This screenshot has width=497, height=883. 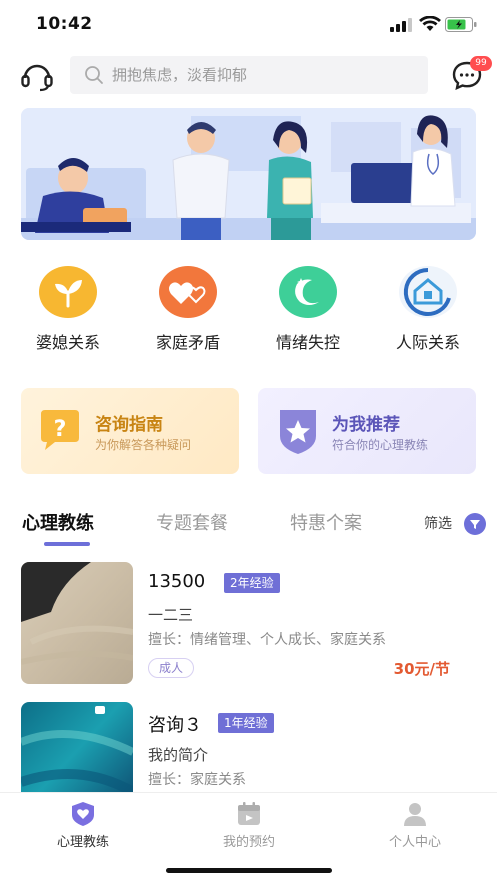 I want to click on nav-profile: 个人中心, so click(x=415, y=825).